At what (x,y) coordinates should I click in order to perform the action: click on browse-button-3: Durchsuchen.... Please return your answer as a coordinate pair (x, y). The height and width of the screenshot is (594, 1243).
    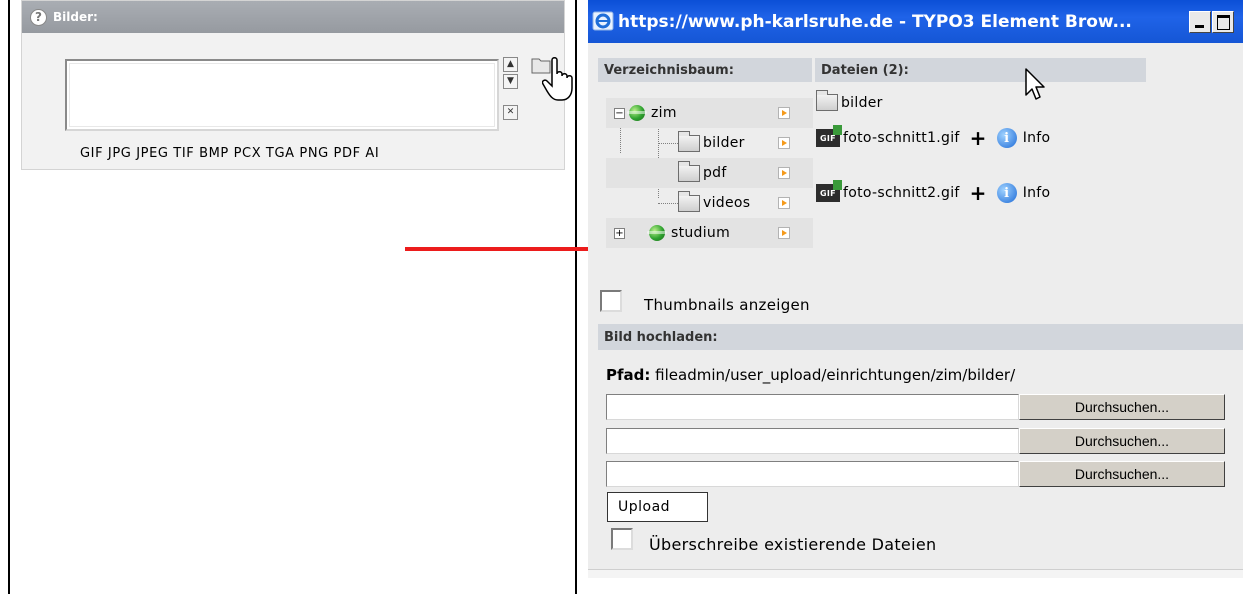
    Looking at the image, I should click on (1122, 474).